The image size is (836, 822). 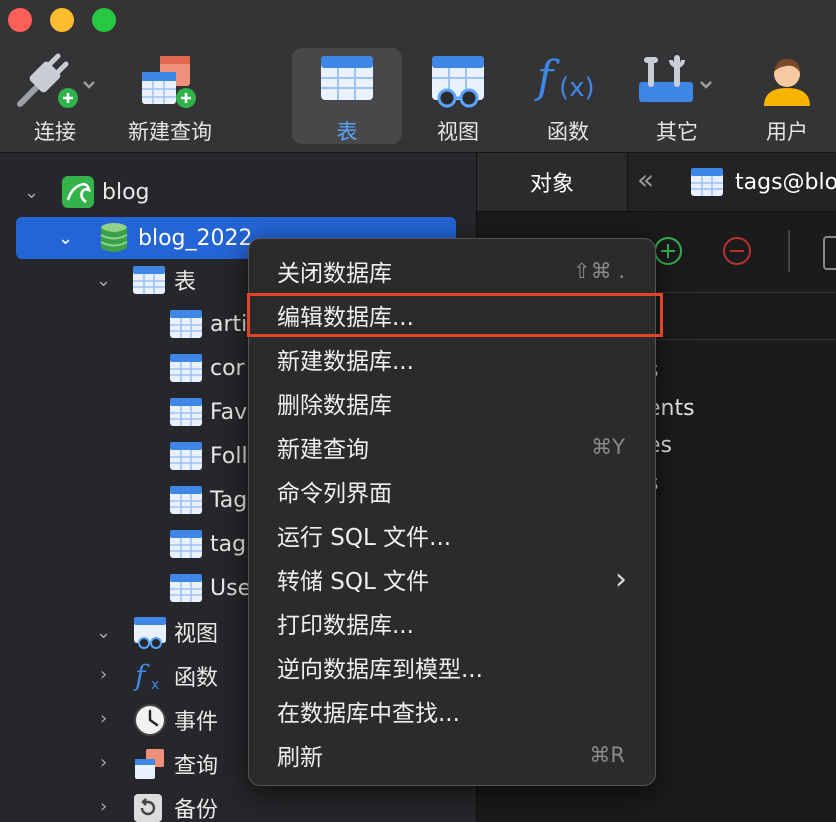 I want to click on tab-objects: 对象, so click(x=552, y=182).